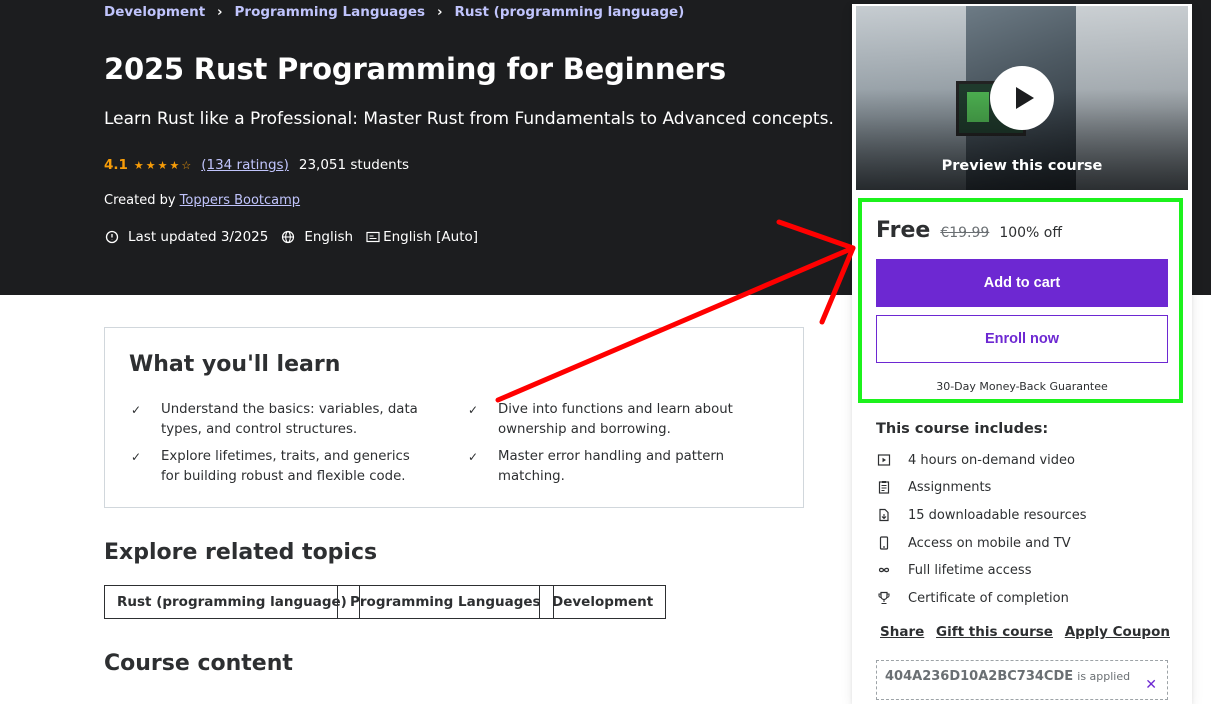  What do you see at coordinates (240, 200) in the screenshot?
I see `author-link: Toppers Bootcamp` at bounding box center [240, 200].